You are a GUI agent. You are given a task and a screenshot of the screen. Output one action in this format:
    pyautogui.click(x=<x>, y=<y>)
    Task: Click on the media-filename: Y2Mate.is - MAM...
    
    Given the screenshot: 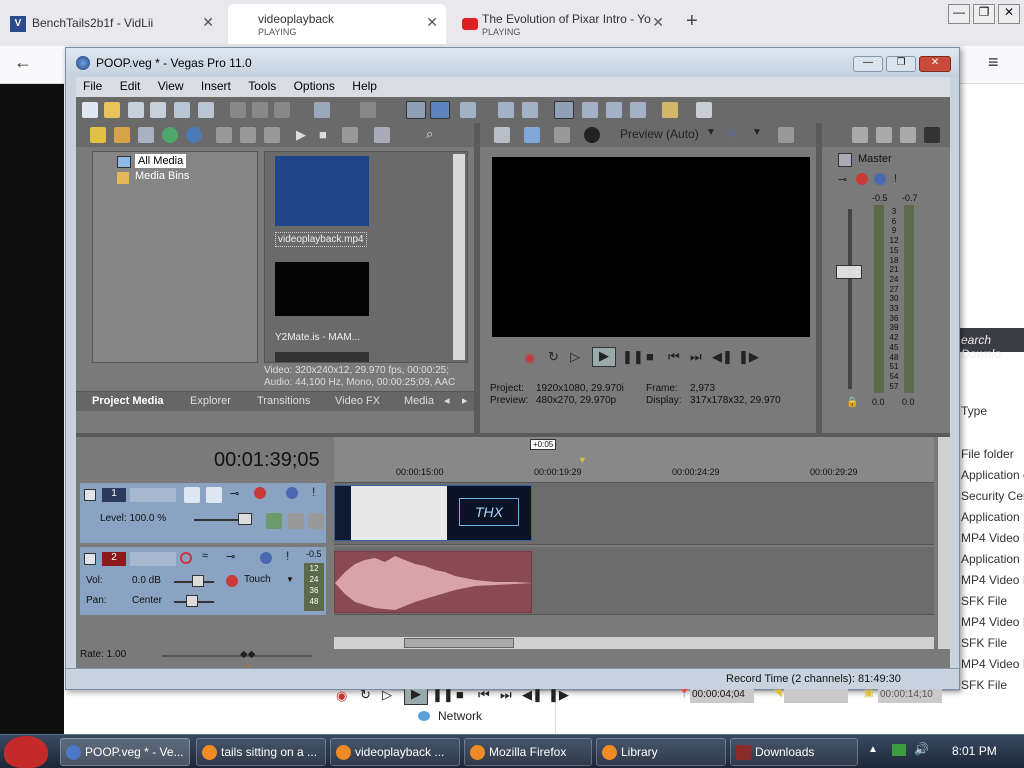 What is the action you would take?
    pyautogui.click(x=317, y=337)
    